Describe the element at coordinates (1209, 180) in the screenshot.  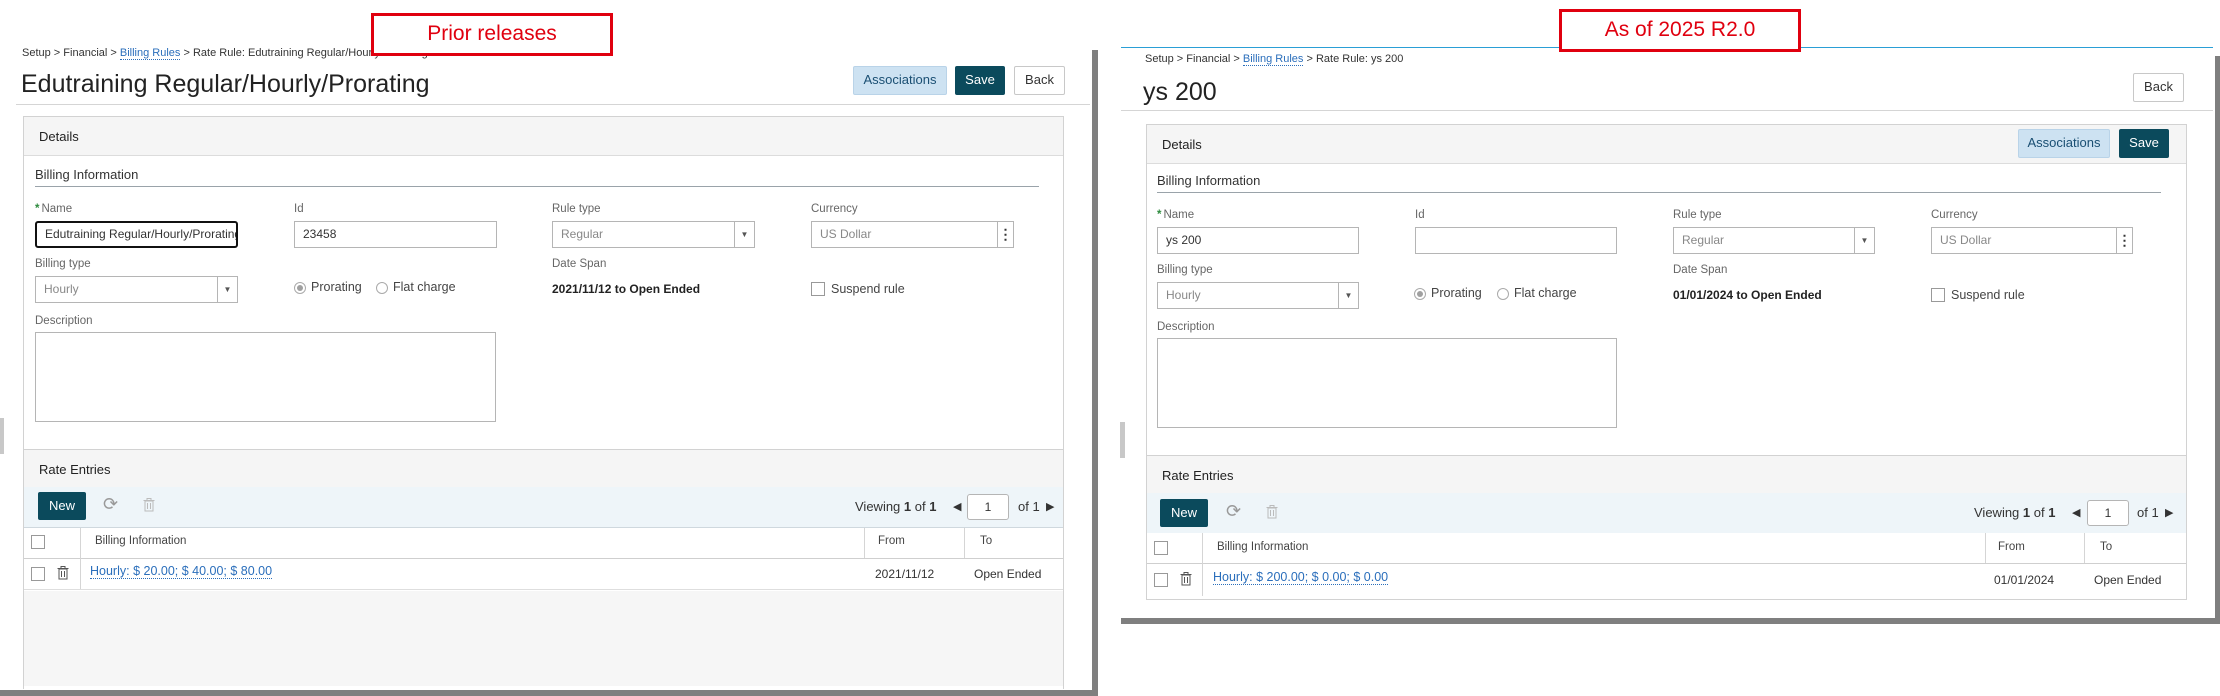
I see `billing-info-heading: Billing Information` at that location.